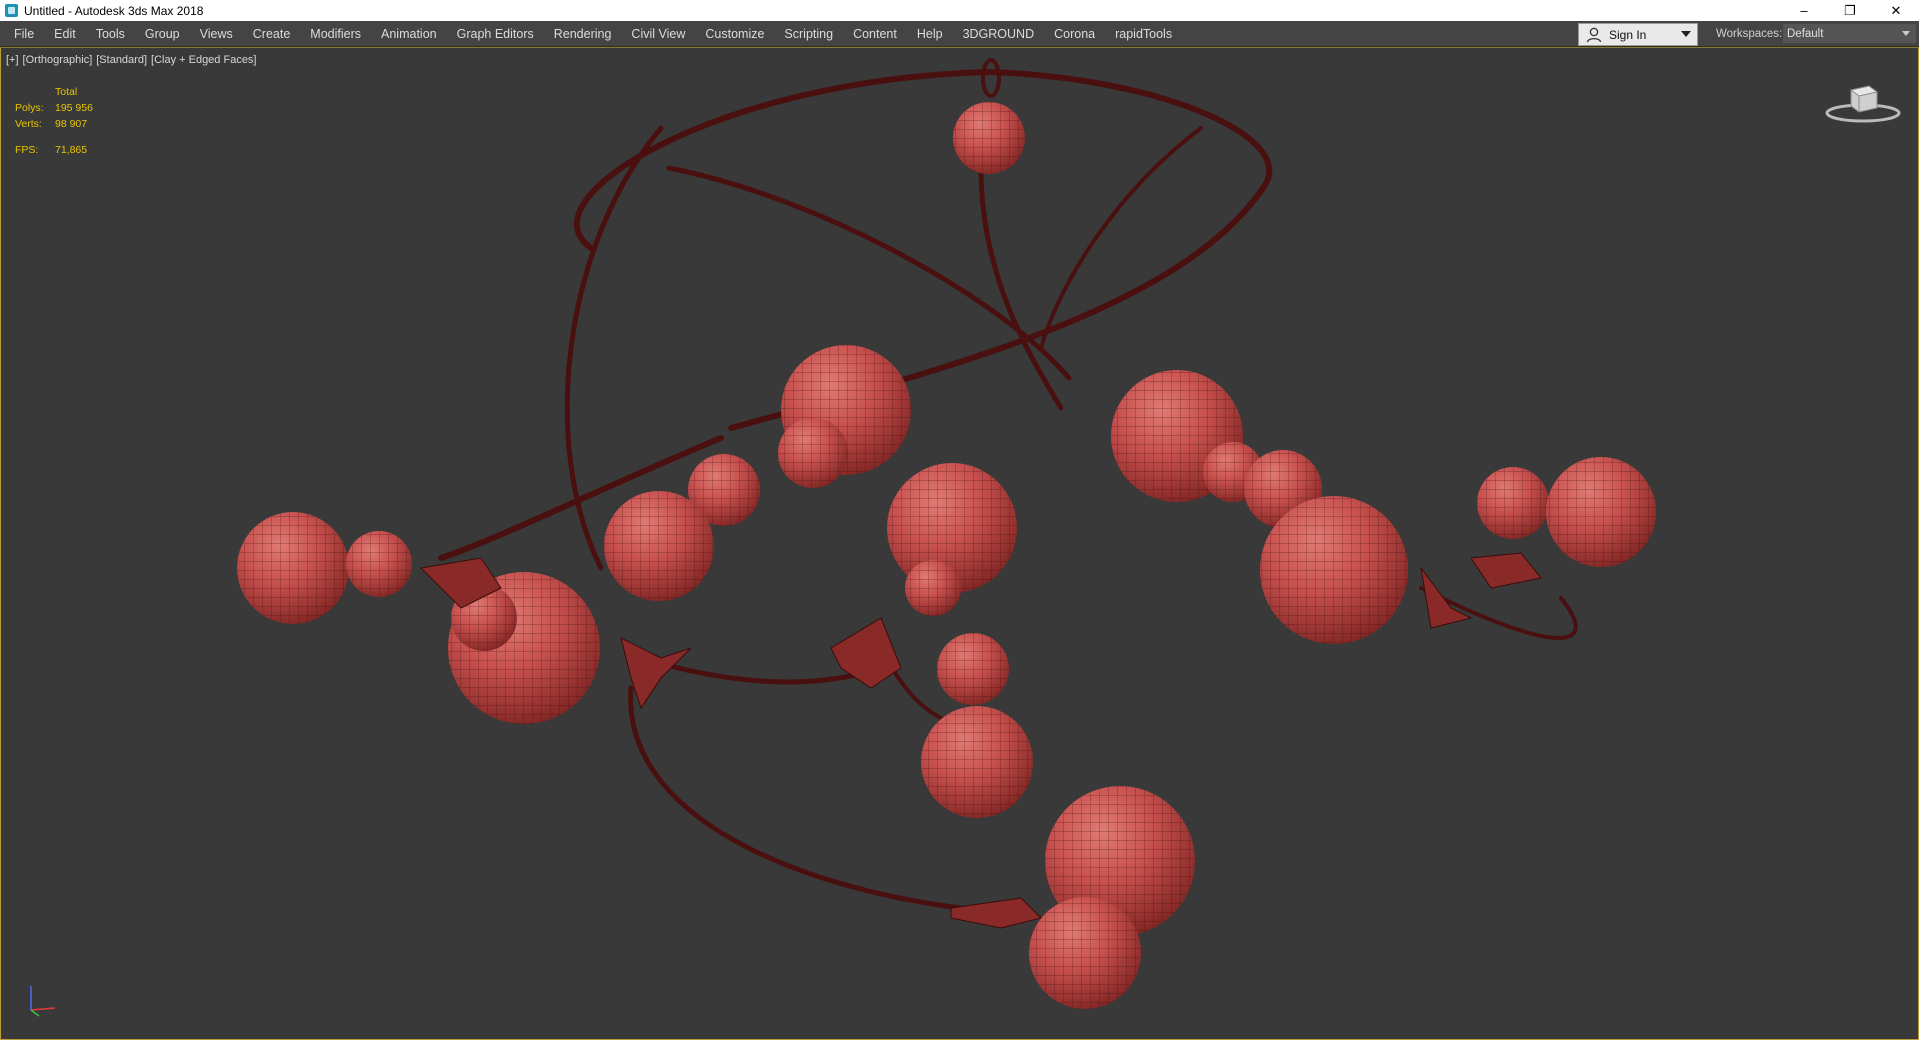 This screenshot has height=1040, width=1919. Describe the element at coordinates (409, 33) in the screenshot. I see `menu-animation: Animation` at that location.